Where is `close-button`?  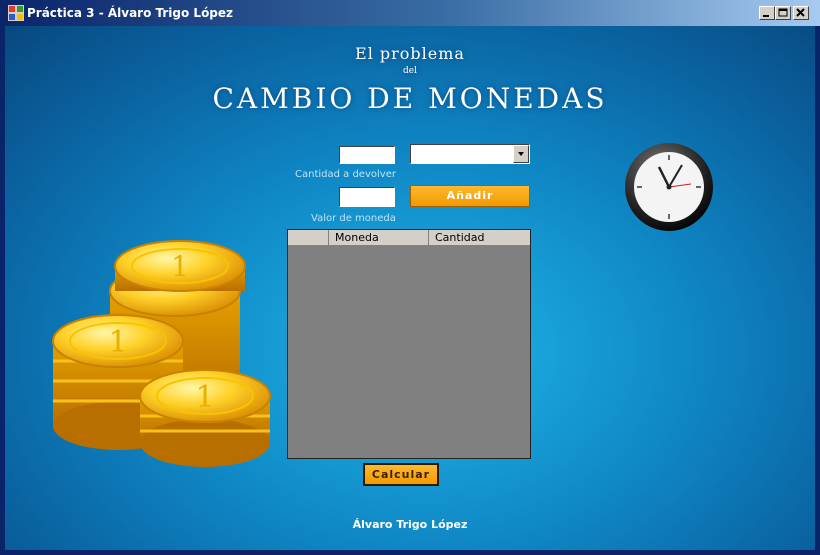
close-button is located at coordinates (801, 13).